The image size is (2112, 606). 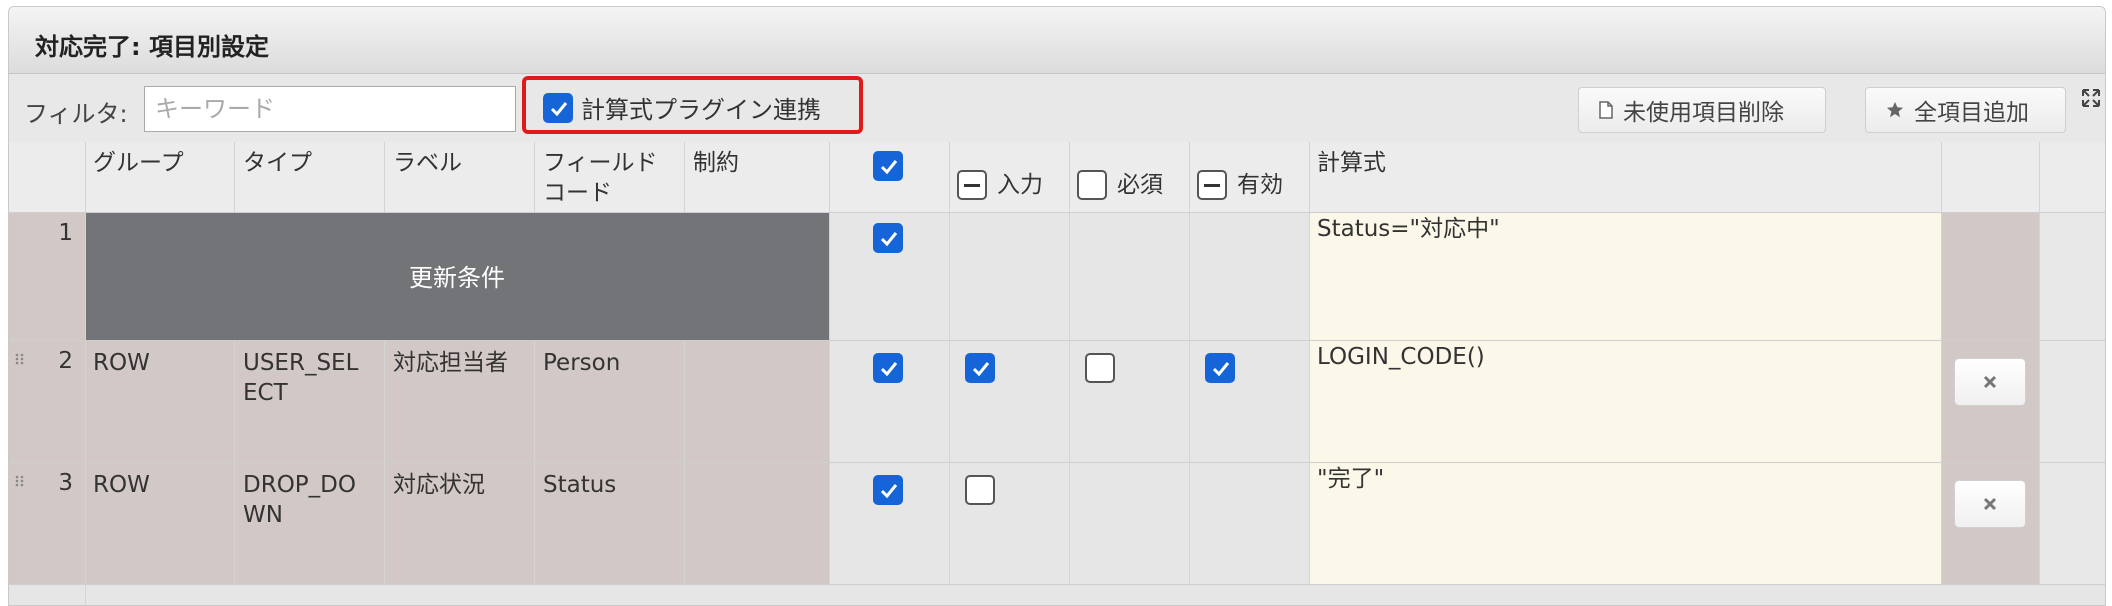 What do you see at coordinates (1703, 113) in the screenshot?
I see `delete-unused-label: 未使用項目削除` at bounding box center [1703, 113].